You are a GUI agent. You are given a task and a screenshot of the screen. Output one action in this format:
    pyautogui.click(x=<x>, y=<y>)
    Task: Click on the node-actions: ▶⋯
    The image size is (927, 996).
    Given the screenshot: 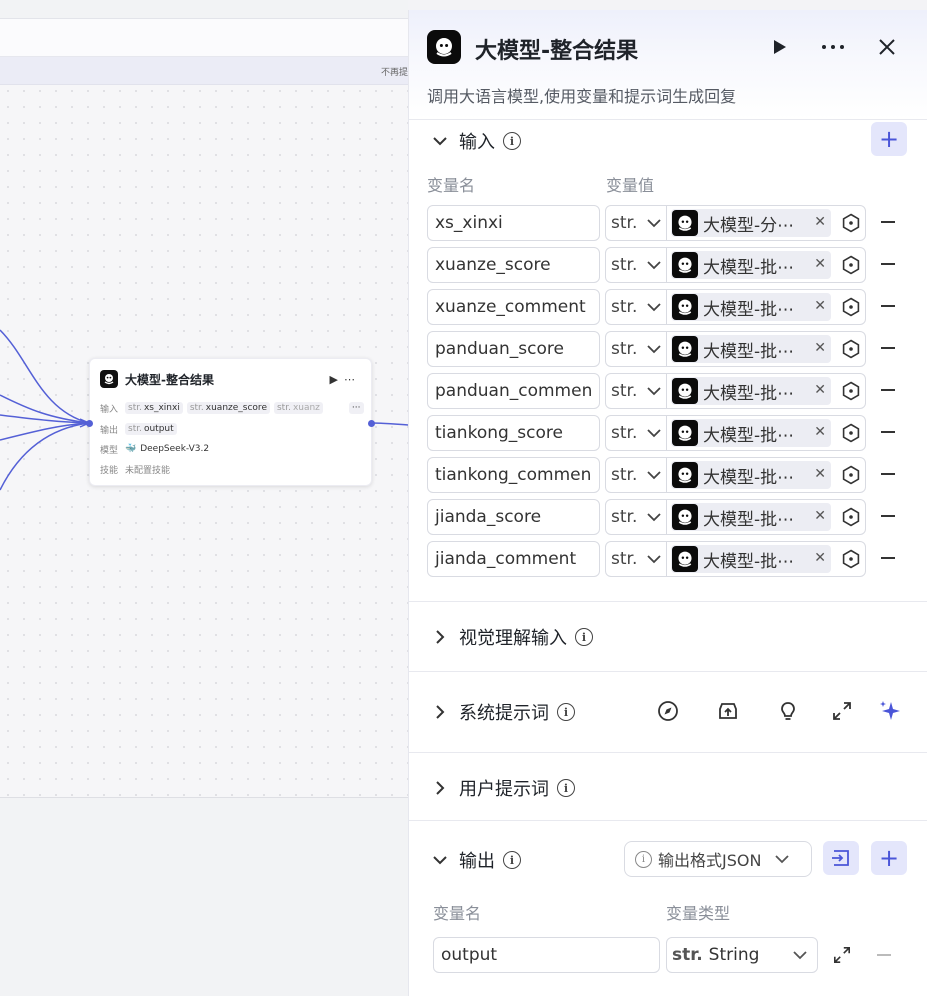 What is the action you would take?
    pyautogui.click(x=345, y=379)
    